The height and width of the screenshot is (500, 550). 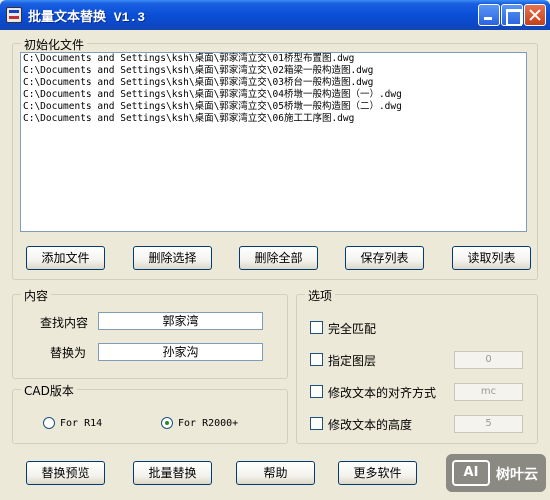 What do you see at coordinates (180, 321) in the screenshot?
I see `find-input: 郭家湾` at bounding box center [180, 321].